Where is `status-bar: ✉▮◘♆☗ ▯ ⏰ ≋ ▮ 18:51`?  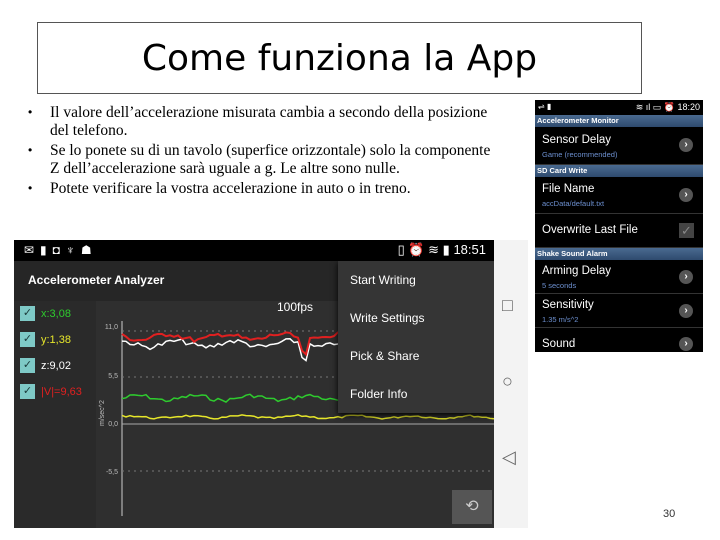 status-bar: ✉▮◘♆☗ ▯ ⏰ ≋ ▮ 18:51 is located at coordinates (254, 250).